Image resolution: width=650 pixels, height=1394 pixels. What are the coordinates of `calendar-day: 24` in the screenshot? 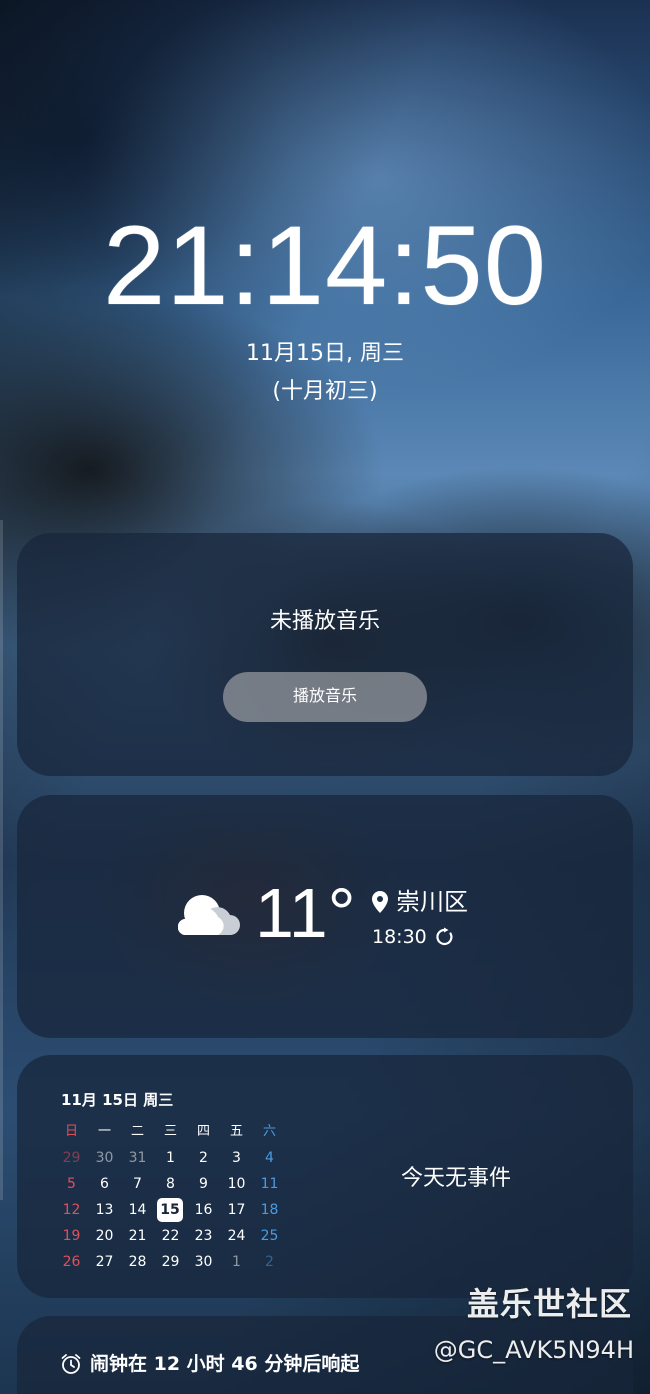 It's located at (236, 1236).